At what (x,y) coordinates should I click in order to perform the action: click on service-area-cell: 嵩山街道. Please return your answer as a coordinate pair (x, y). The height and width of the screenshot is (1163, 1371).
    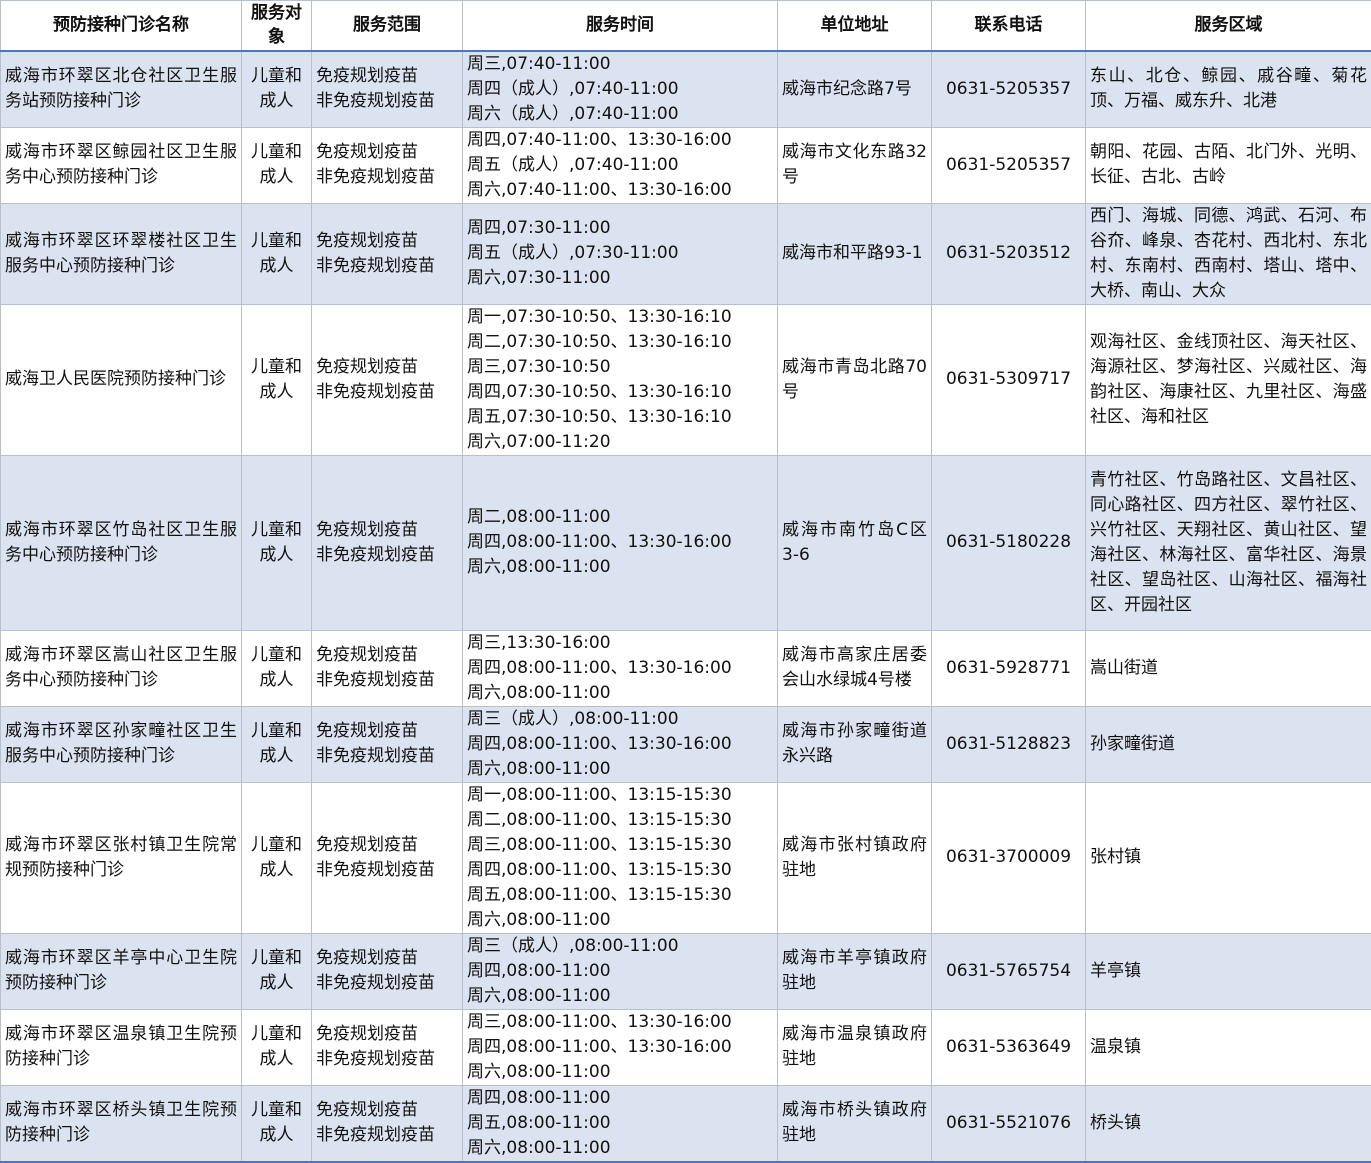
    Looking at the image, I should click on (1228, 668).